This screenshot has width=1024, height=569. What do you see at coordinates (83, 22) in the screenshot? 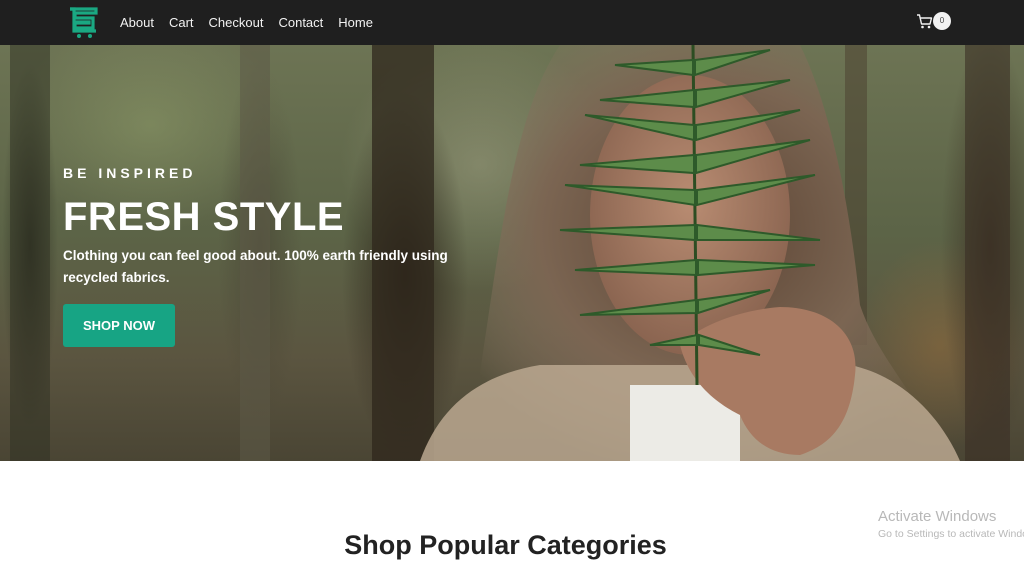
I see `logo-icon` at bounding box center [83, 22].